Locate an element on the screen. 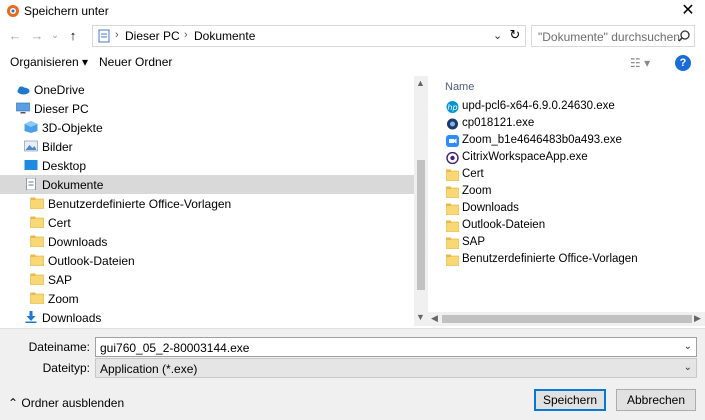 This screenshot has height=420, width=705. desktop-icon is located at coordinates (31, 165).